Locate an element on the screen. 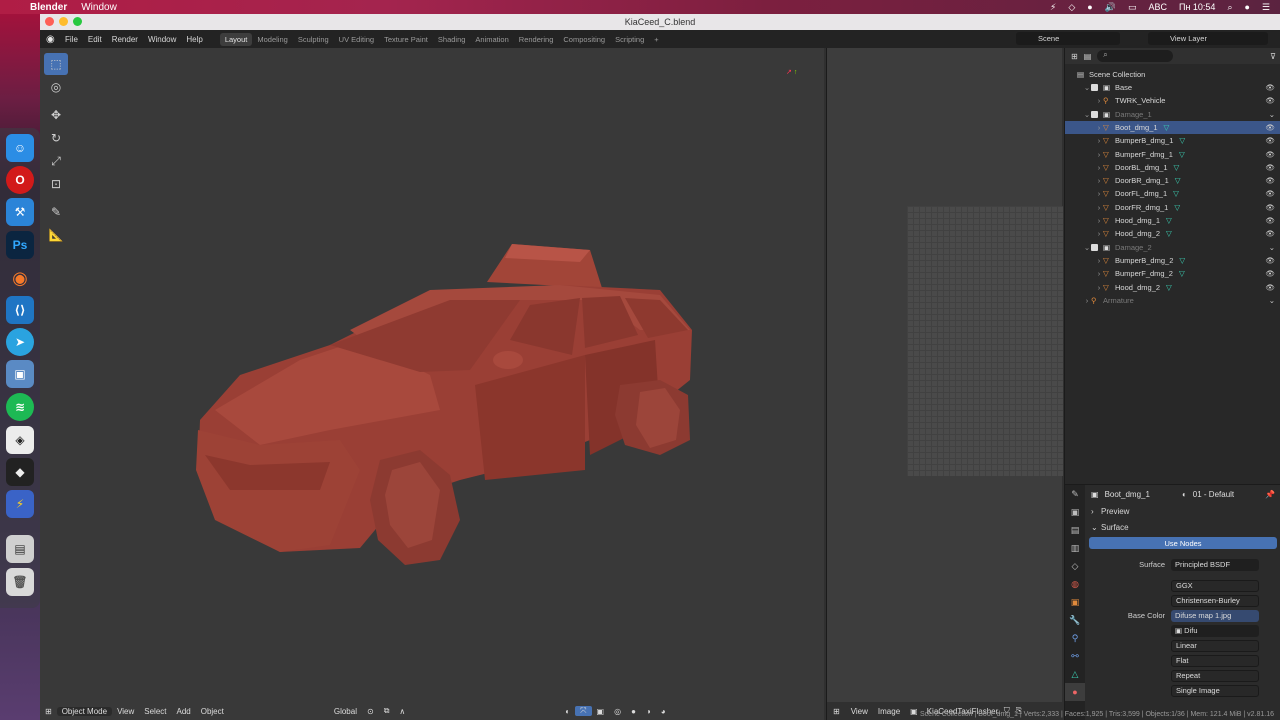 The image size is (1280, 720). surface-shader-field: Principled BSDF is located at coordinates (1215, 564).